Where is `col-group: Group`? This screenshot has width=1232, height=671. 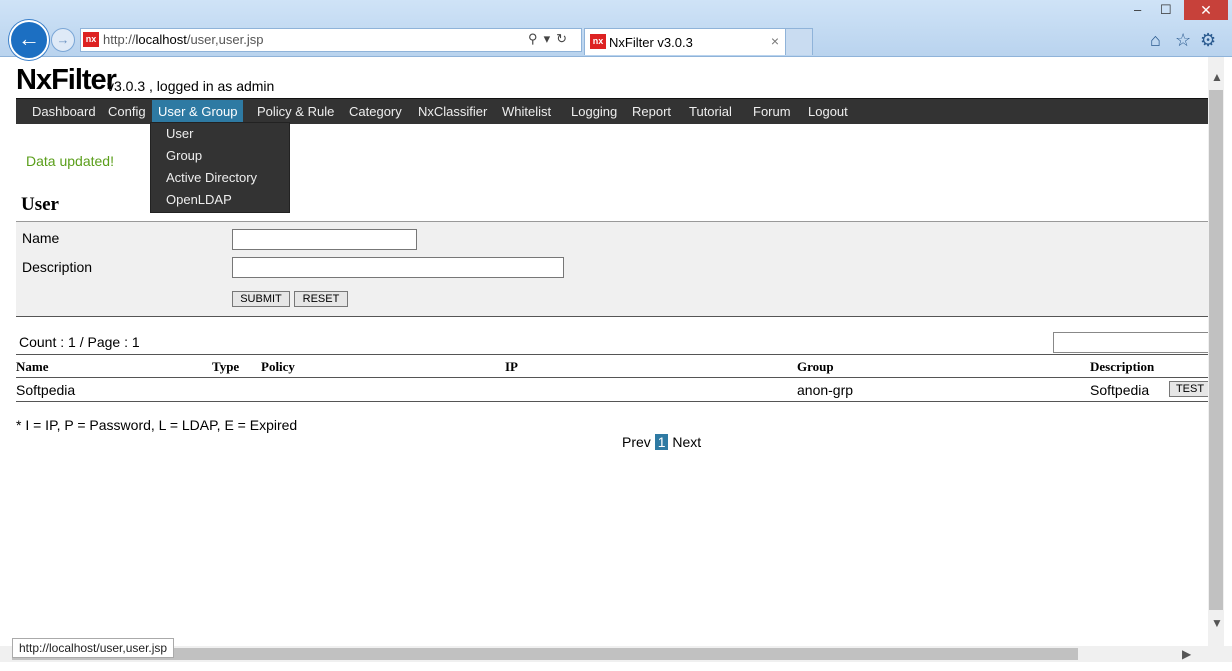
col-group: Group is located at coordinates (815, 367).